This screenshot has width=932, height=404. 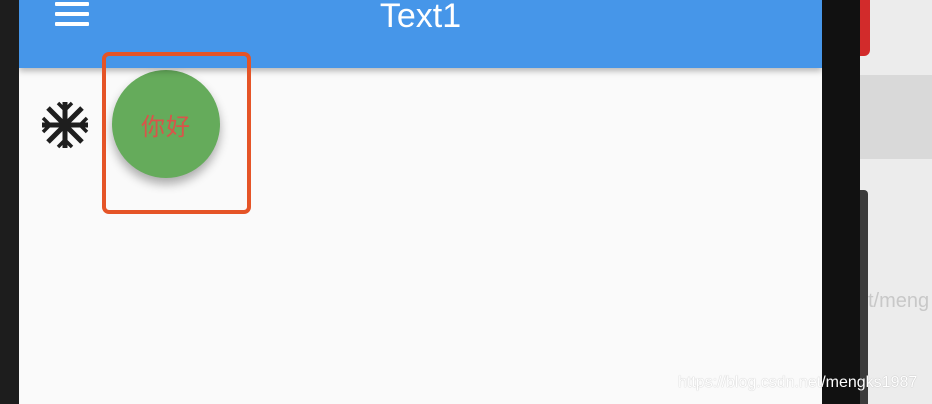 I want to click on background-gray-block, so click(x=896, y=117).